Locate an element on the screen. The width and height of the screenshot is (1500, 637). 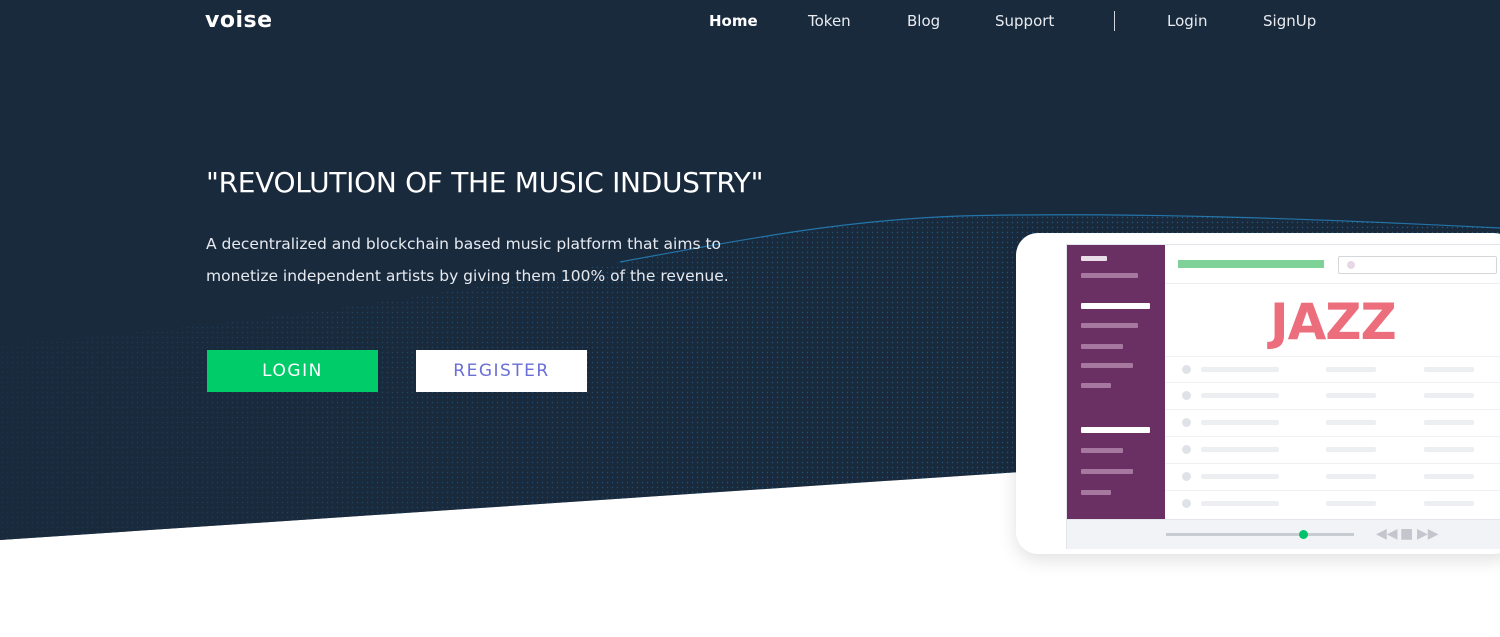
music-player-bar: ◀◀ ■ ▶▶ is located at coordinates (1283, 534).